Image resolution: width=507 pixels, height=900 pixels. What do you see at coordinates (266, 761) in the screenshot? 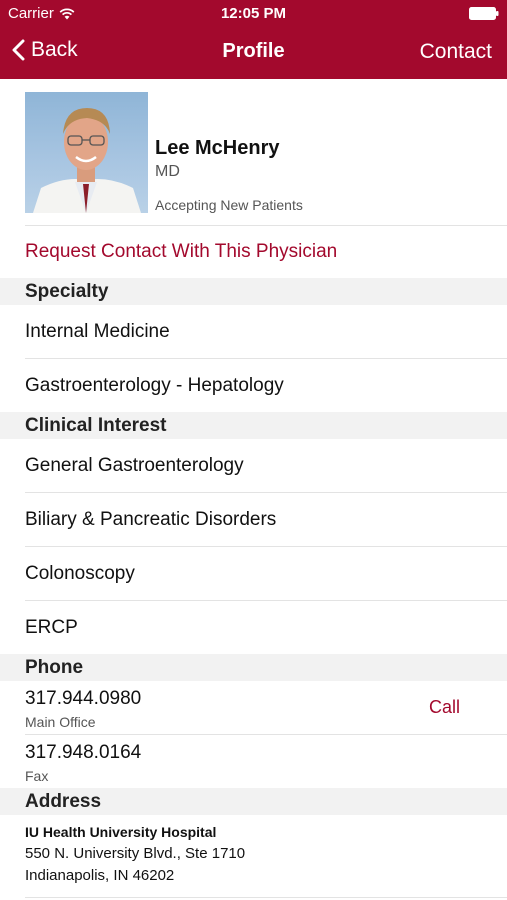
I see `phone-row-fax: 317.948.0164 Fax` at bounding box center [266, 761].